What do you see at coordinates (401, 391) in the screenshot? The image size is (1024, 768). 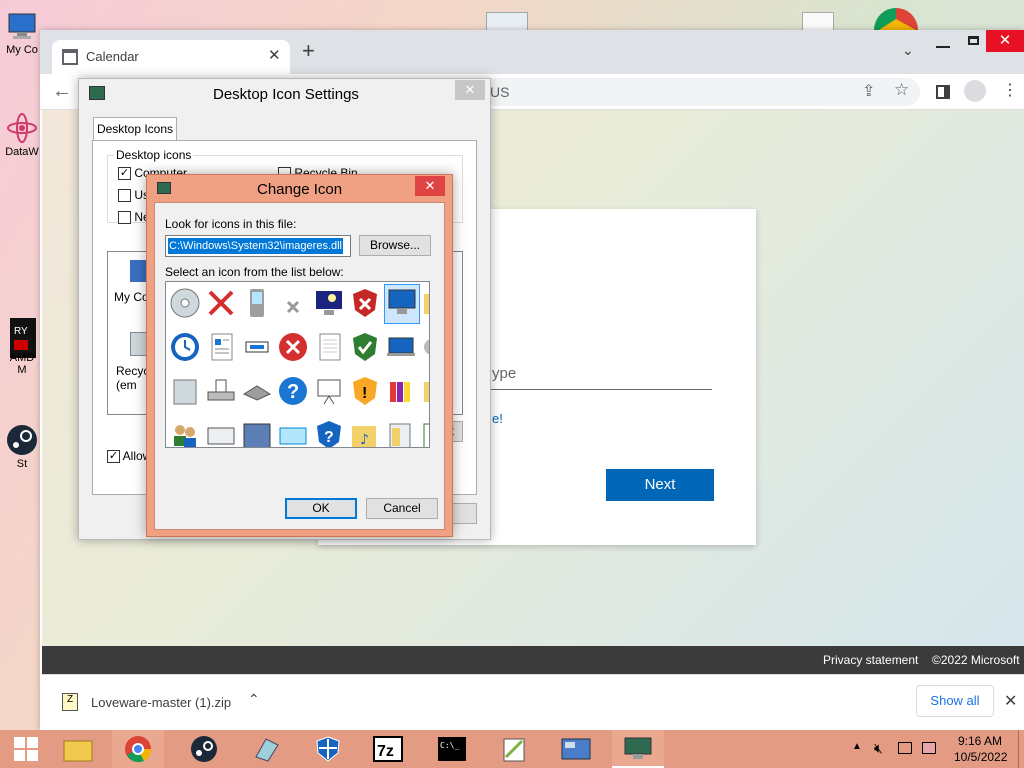 I see `media-library-icon` at bounding box center [401, 391].